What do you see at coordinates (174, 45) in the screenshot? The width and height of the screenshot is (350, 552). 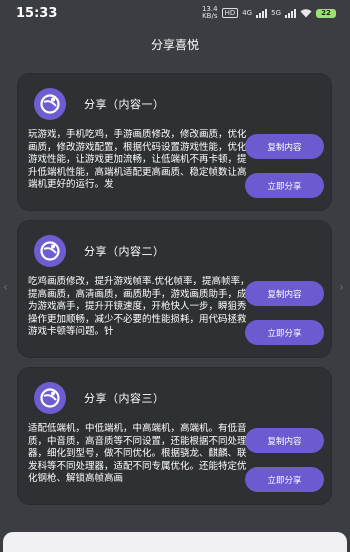 I see `page-title: 分享喜悦` at bounding box center [174, 45].